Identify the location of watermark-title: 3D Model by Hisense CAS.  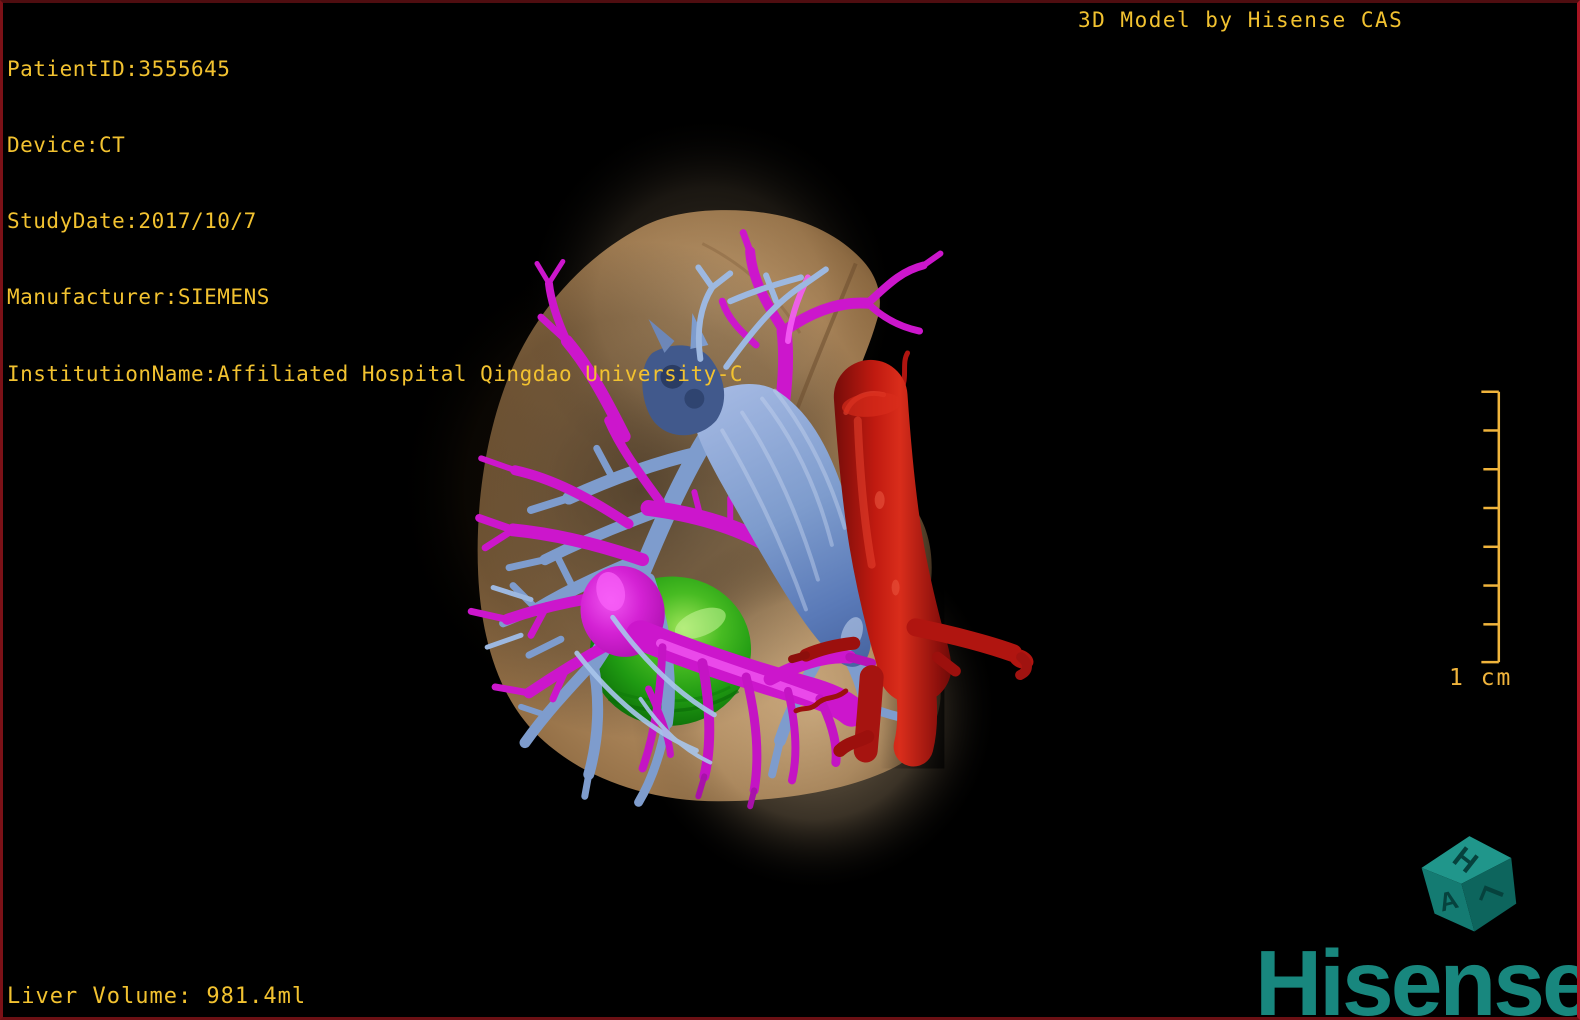
(1241, 20).